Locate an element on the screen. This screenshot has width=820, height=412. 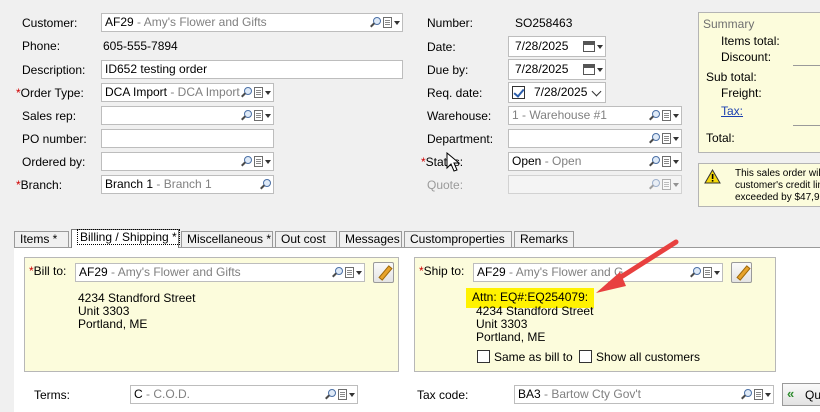
same-as-bill-label: Same as bill to is located at coordinates (533, 357).